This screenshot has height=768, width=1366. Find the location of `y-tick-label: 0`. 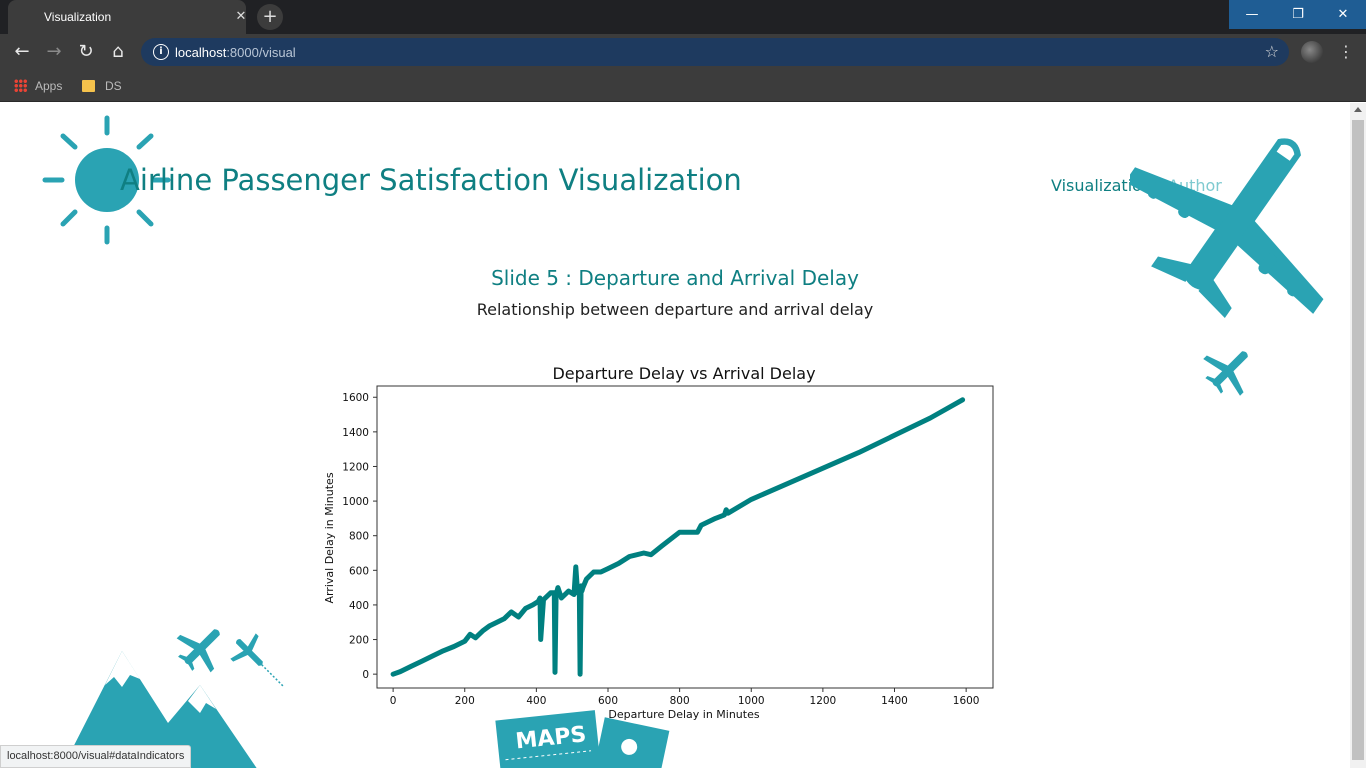

y-tick-label: 0 is located at coordinates (365, 675).